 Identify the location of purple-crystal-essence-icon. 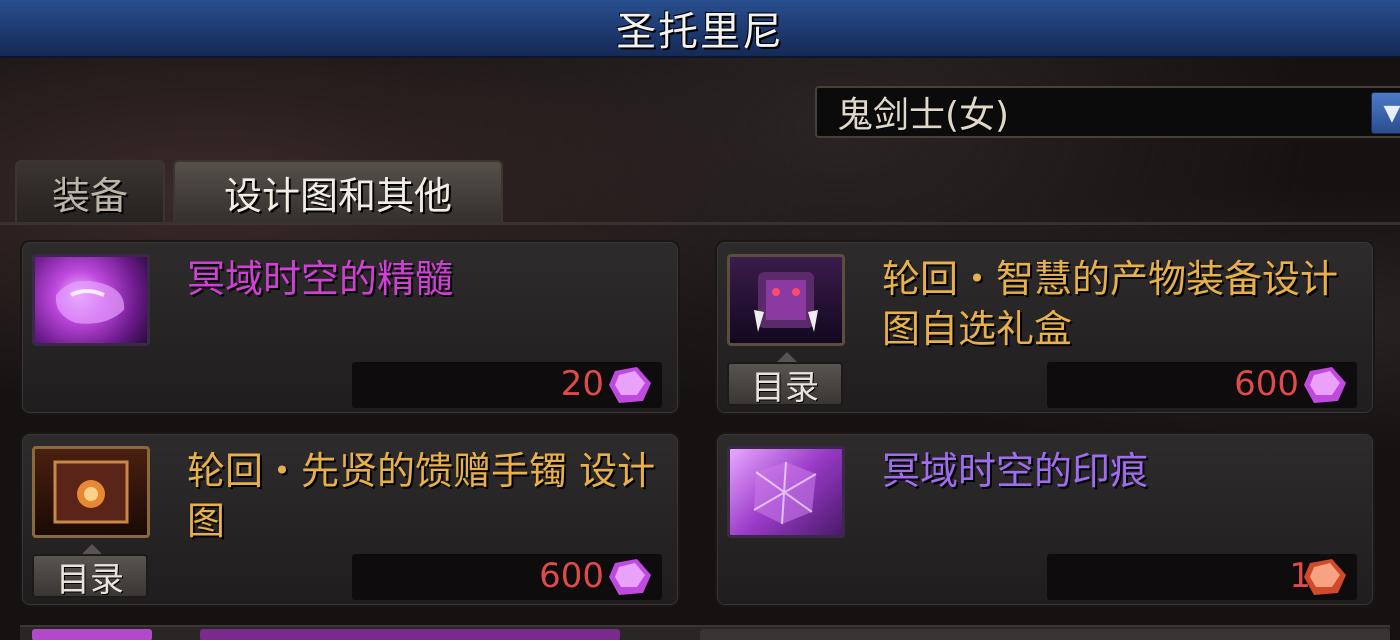
(91, 300).